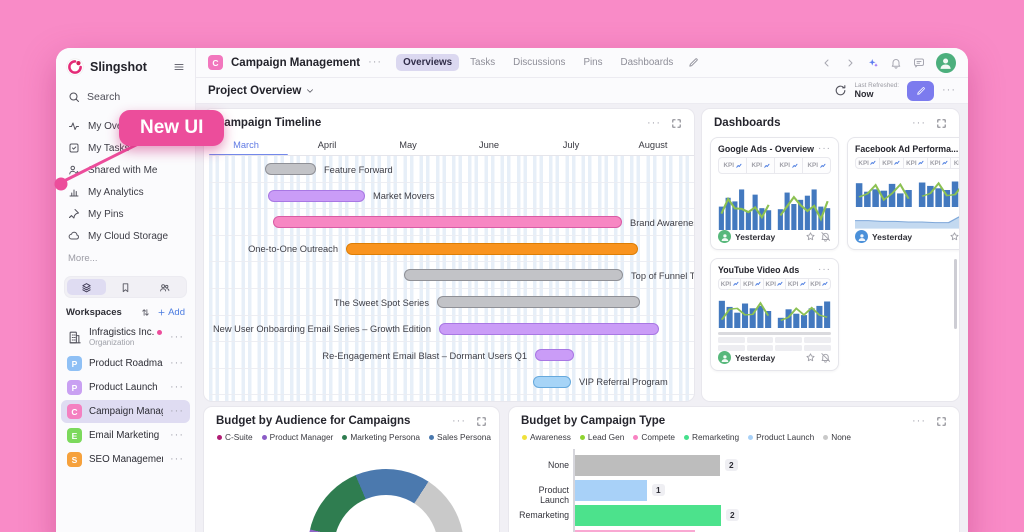 The width and height of the screenshot is (1024, 532). I want to click on chat-icon, so click(919, 63).